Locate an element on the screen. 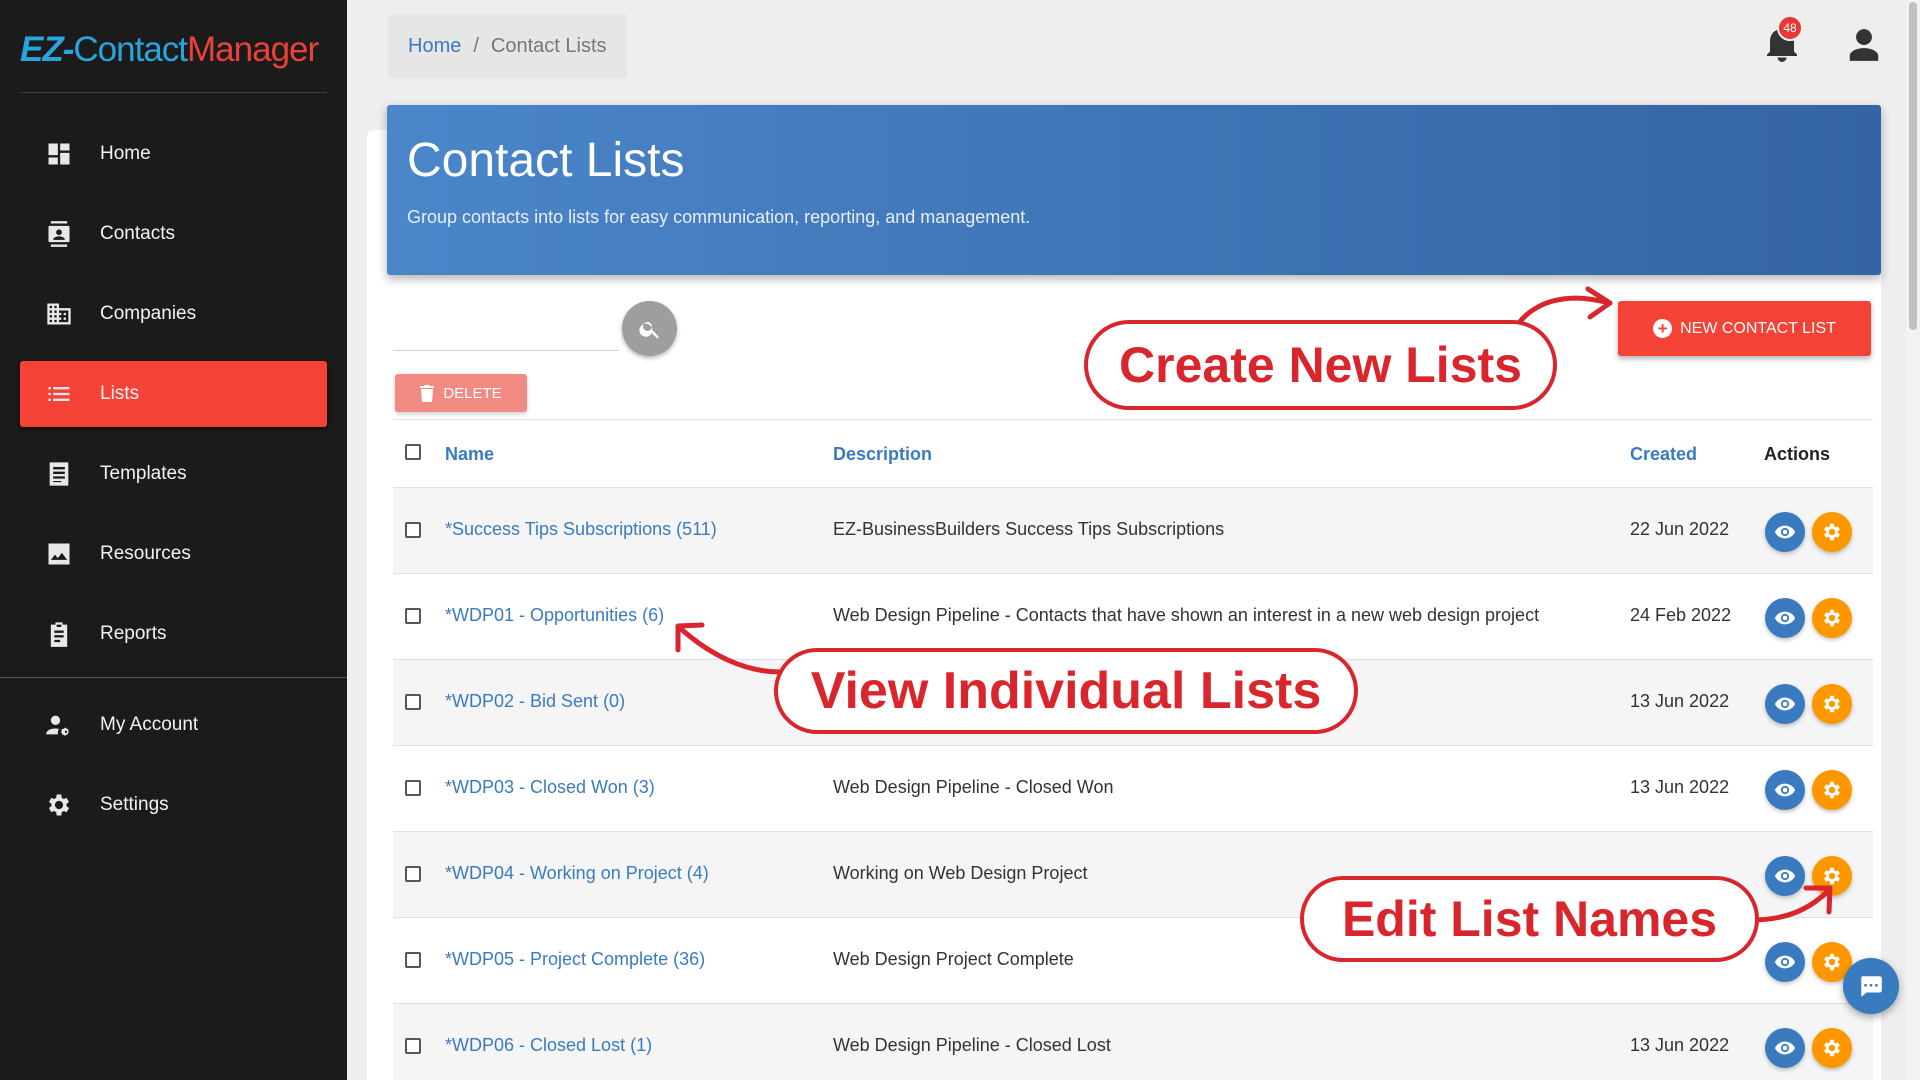 The width and height of the screenshot is (1920, 1080). template-icon is located at coordinates (59, 474).